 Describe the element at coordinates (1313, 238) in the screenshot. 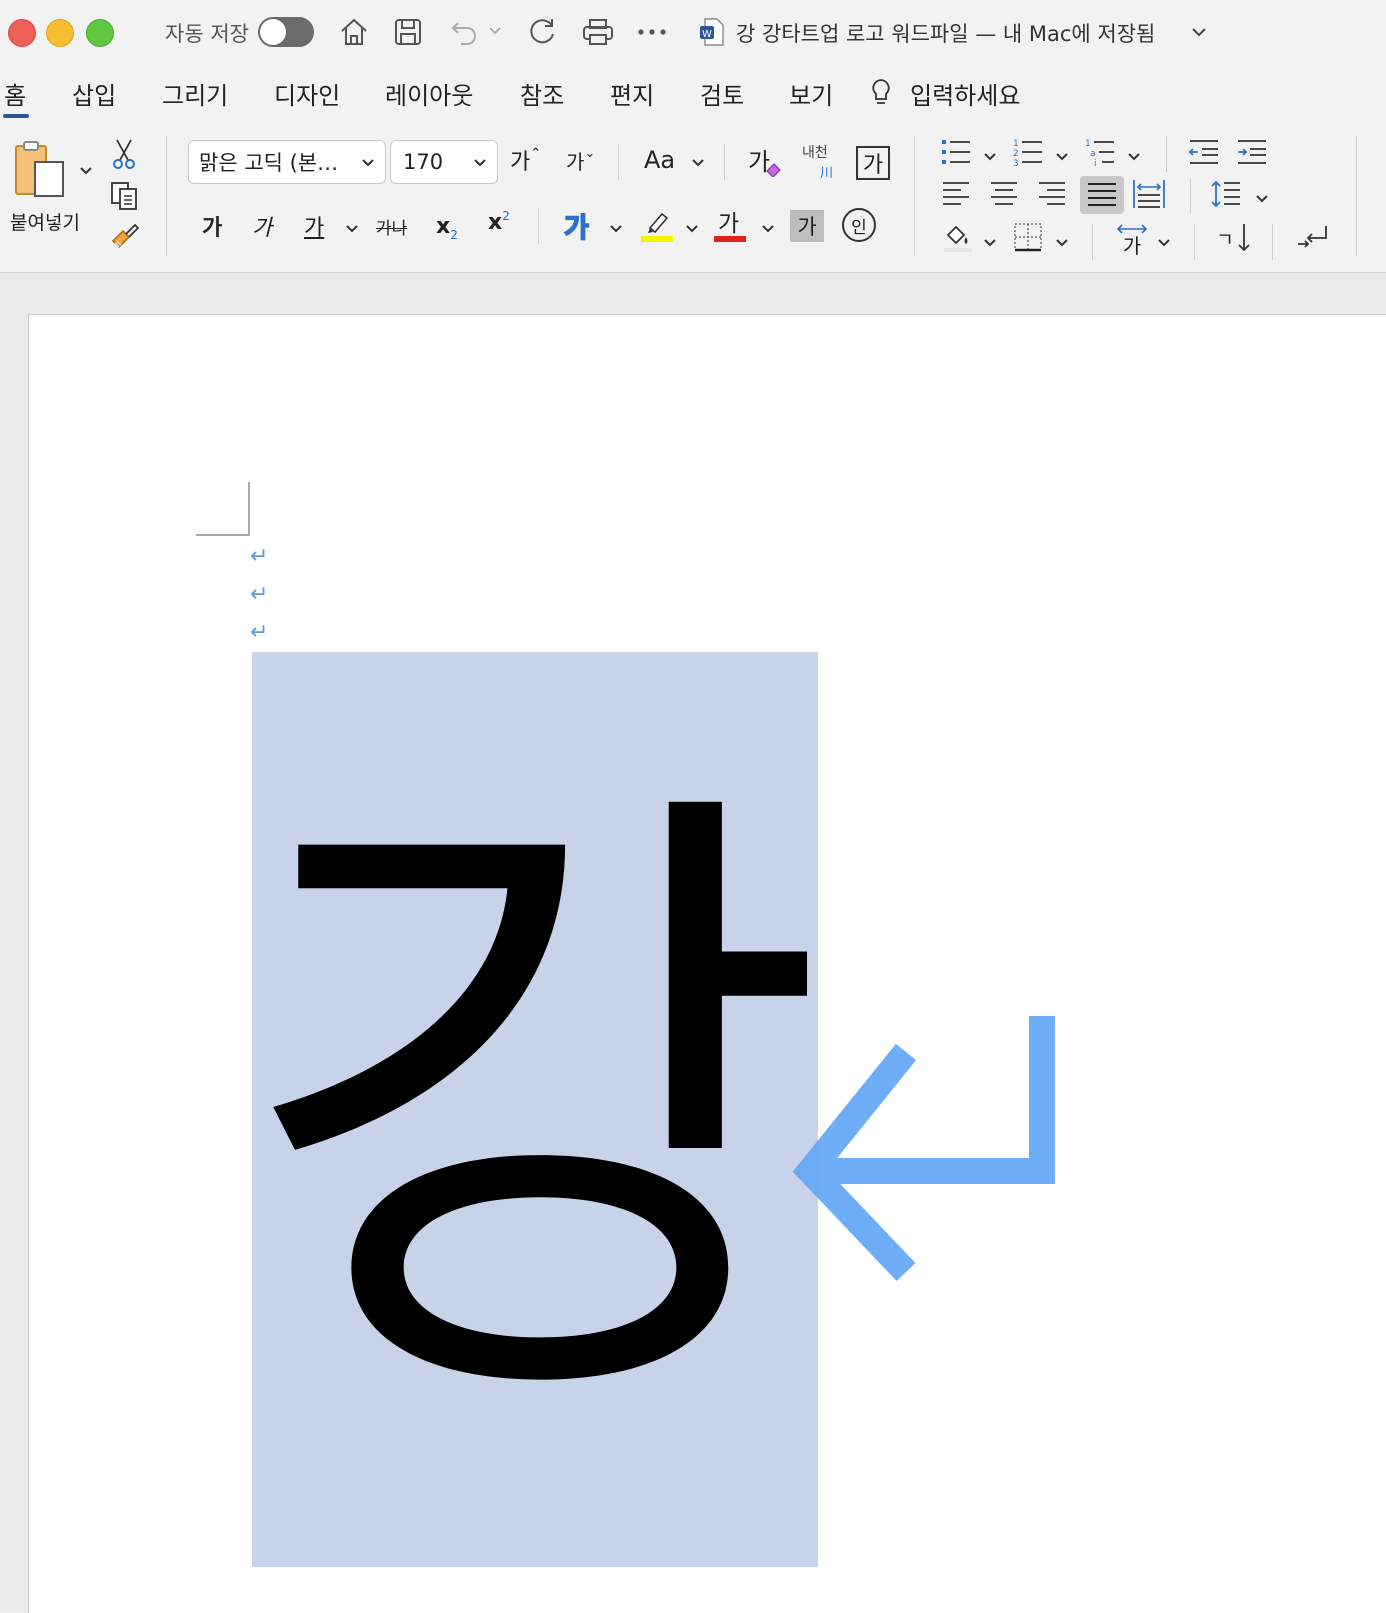

I see `show-paragraph-marks-icon` at that location.